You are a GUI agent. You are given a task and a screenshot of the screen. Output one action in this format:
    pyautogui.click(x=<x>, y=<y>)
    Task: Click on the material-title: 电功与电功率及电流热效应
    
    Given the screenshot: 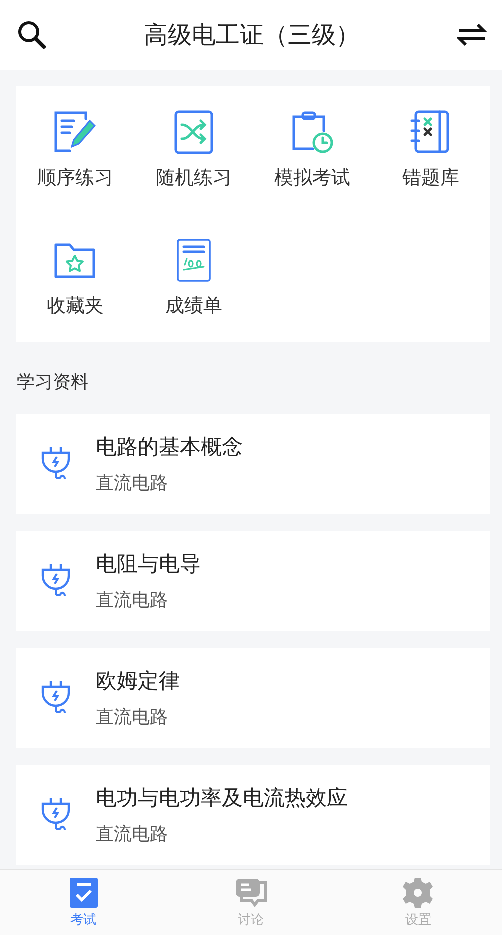 What is the action you would take?
    pyautogui.click(x=222, y=798)
    